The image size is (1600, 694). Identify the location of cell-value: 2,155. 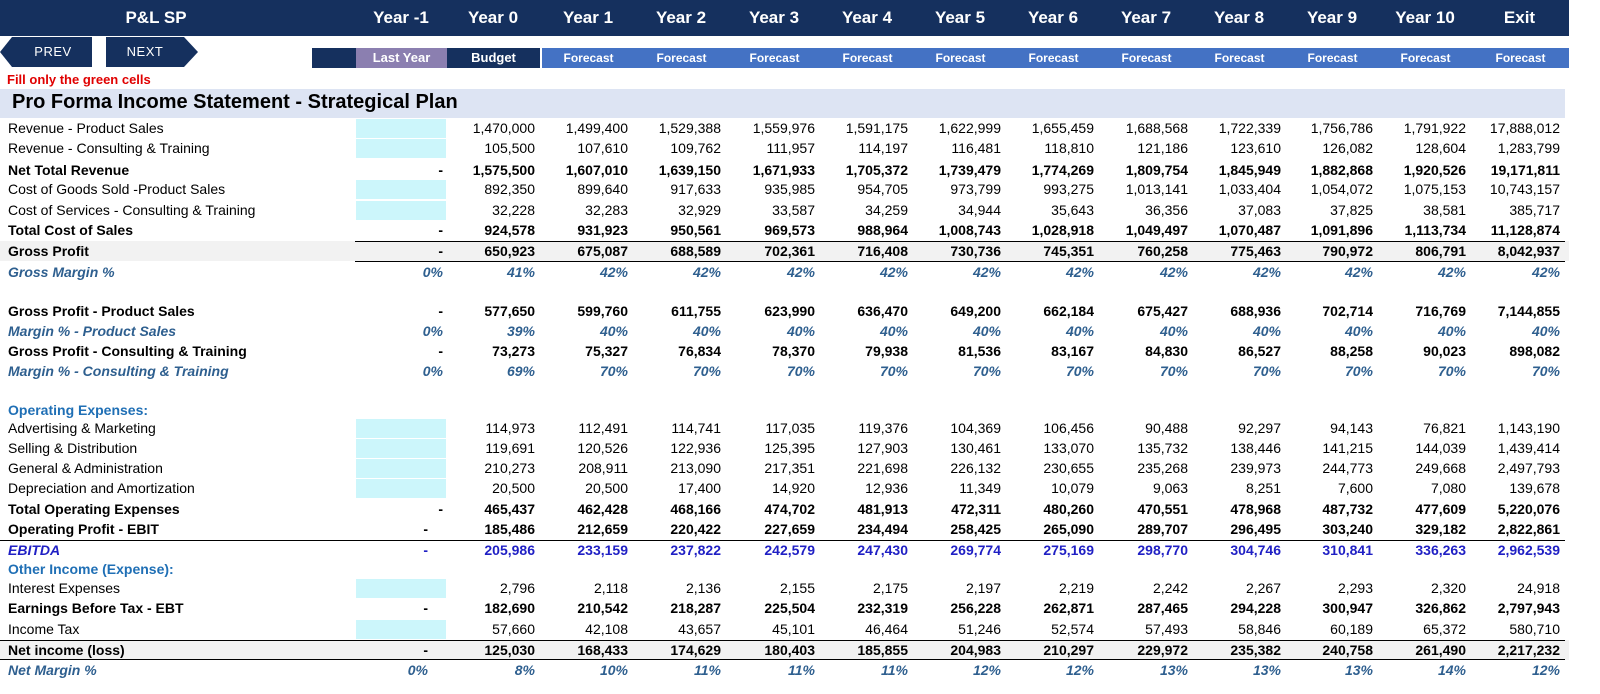
(797, 588).